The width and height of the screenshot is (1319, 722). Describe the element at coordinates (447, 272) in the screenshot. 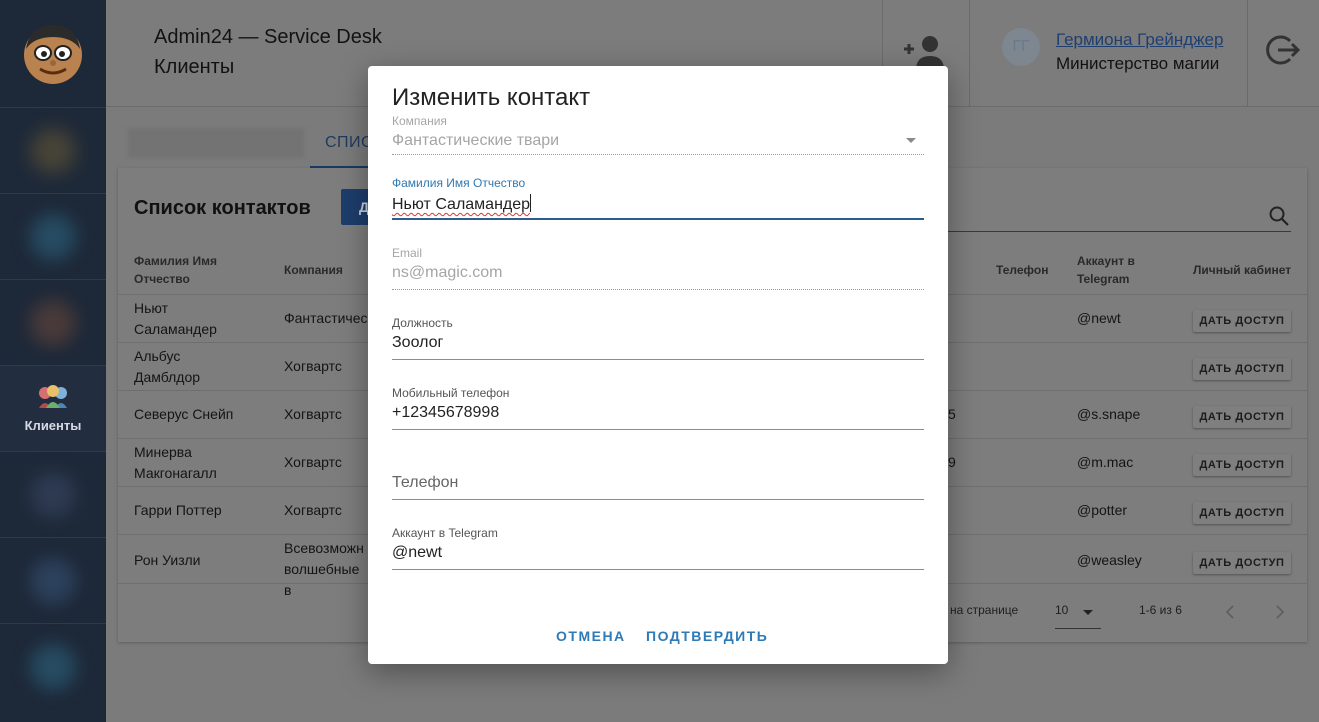

I see `email-value: ns@magic.com` at that location.